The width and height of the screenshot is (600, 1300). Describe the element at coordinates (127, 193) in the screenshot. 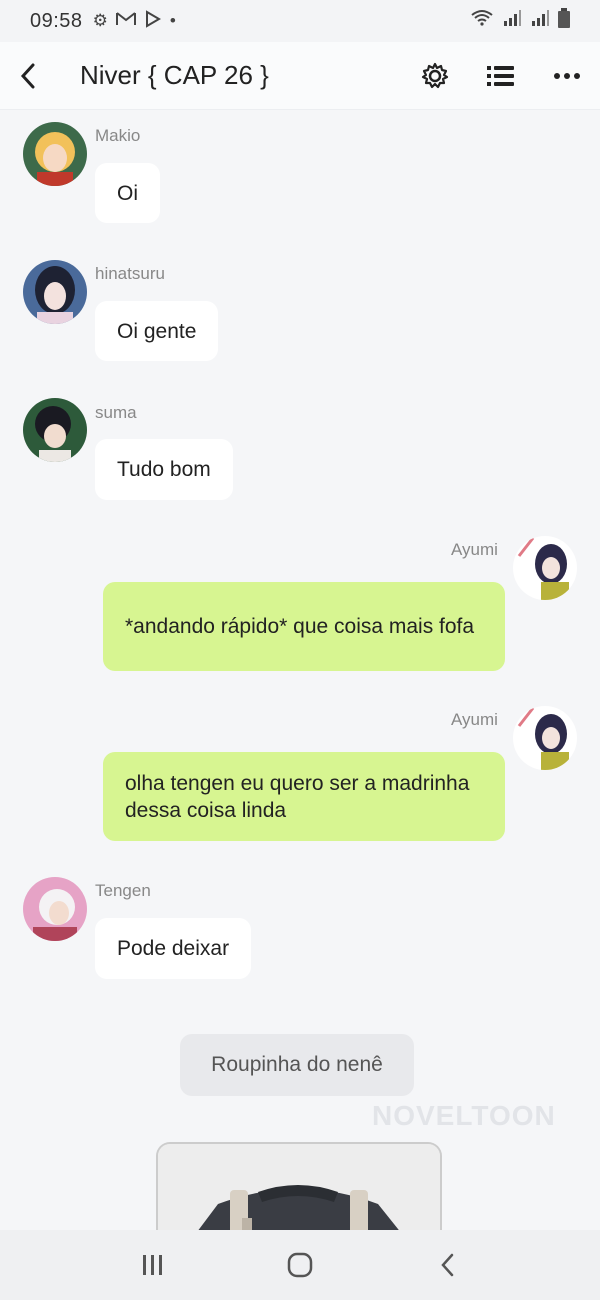

I see `message-bubble: Oi` at that location.